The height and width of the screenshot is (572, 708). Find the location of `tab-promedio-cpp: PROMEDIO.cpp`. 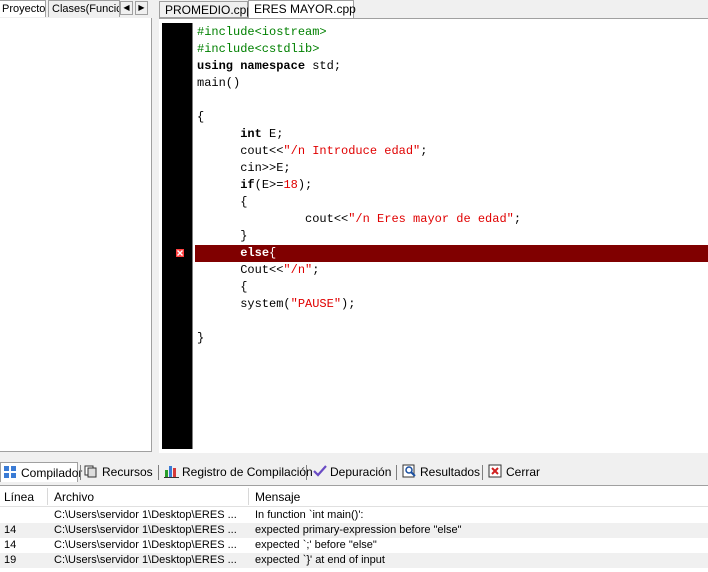

tab-promedio-cpp: PROMEDIO.cpp is located at coordinates (206, 9).